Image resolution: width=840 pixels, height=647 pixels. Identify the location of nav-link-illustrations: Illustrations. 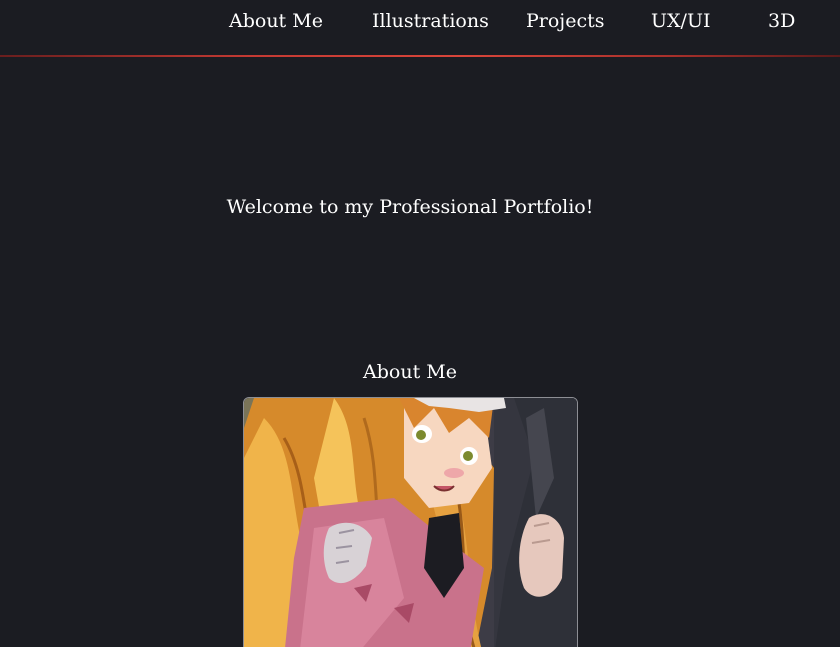
(430, 21).